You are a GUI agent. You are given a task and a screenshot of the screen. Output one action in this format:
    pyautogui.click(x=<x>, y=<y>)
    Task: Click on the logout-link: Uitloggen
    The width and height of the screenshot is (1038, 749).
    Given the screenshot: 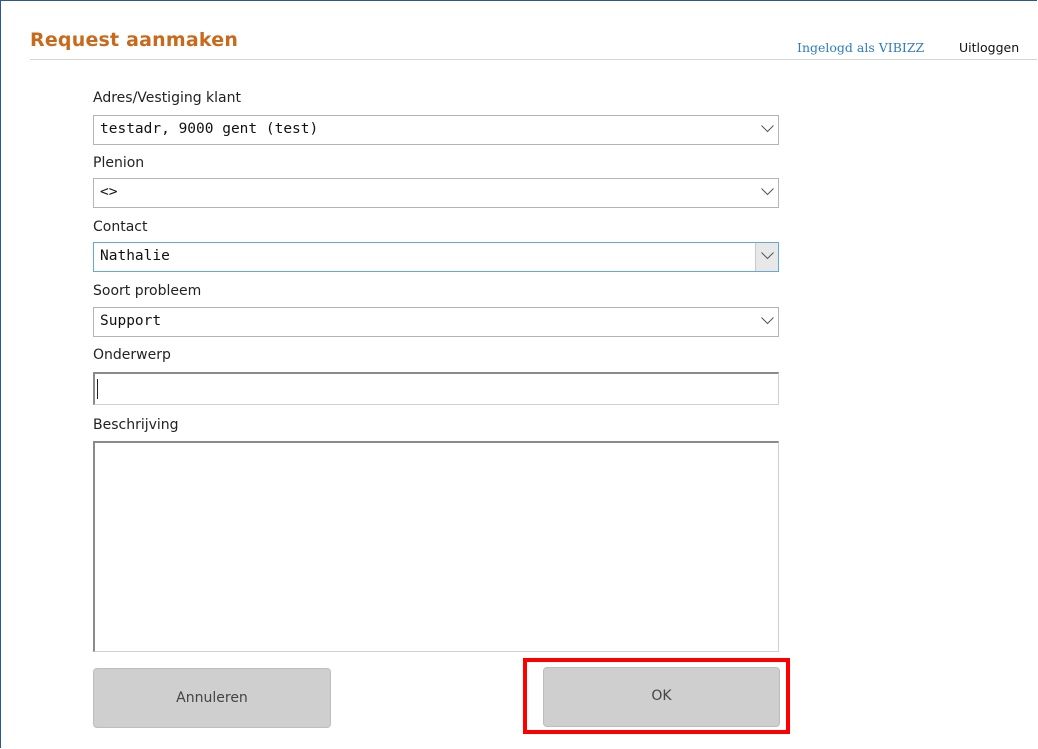 What is the action you would take?
    pyautogui.click(x=989, y=47)
    